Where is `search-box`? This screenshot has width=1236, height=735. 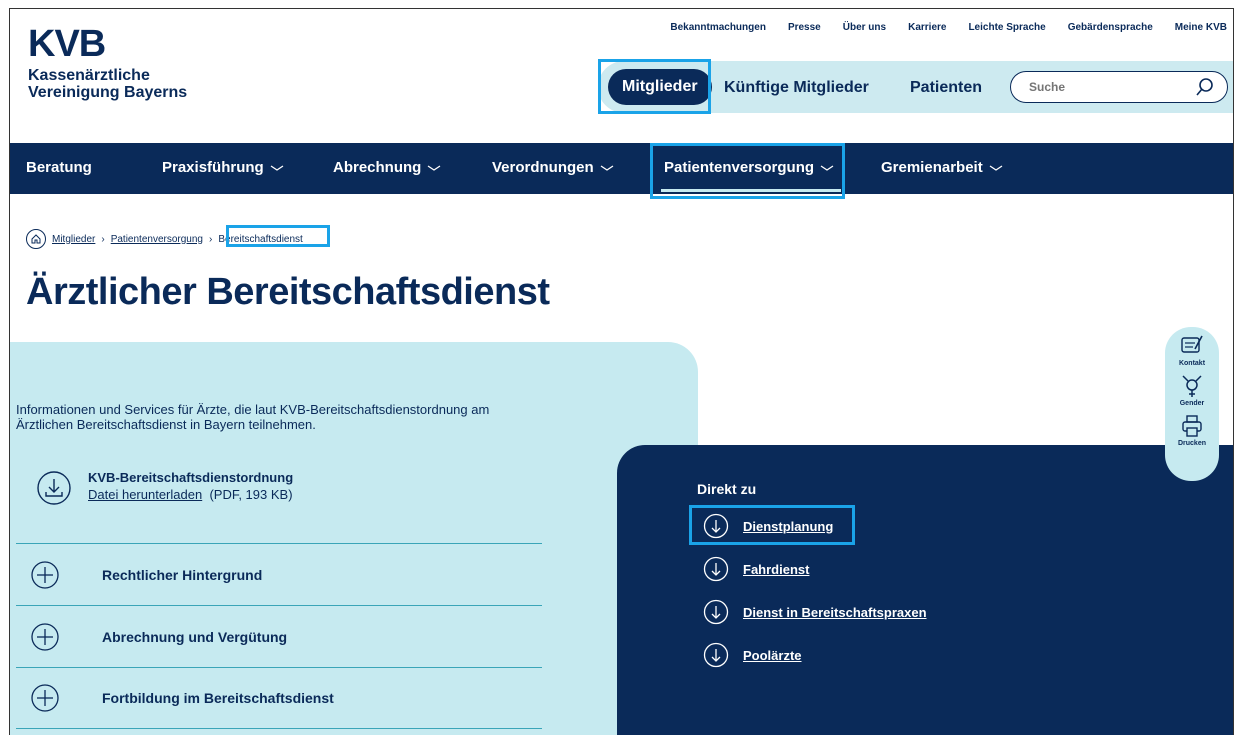
search-box is located at coordinates (1119, 87).